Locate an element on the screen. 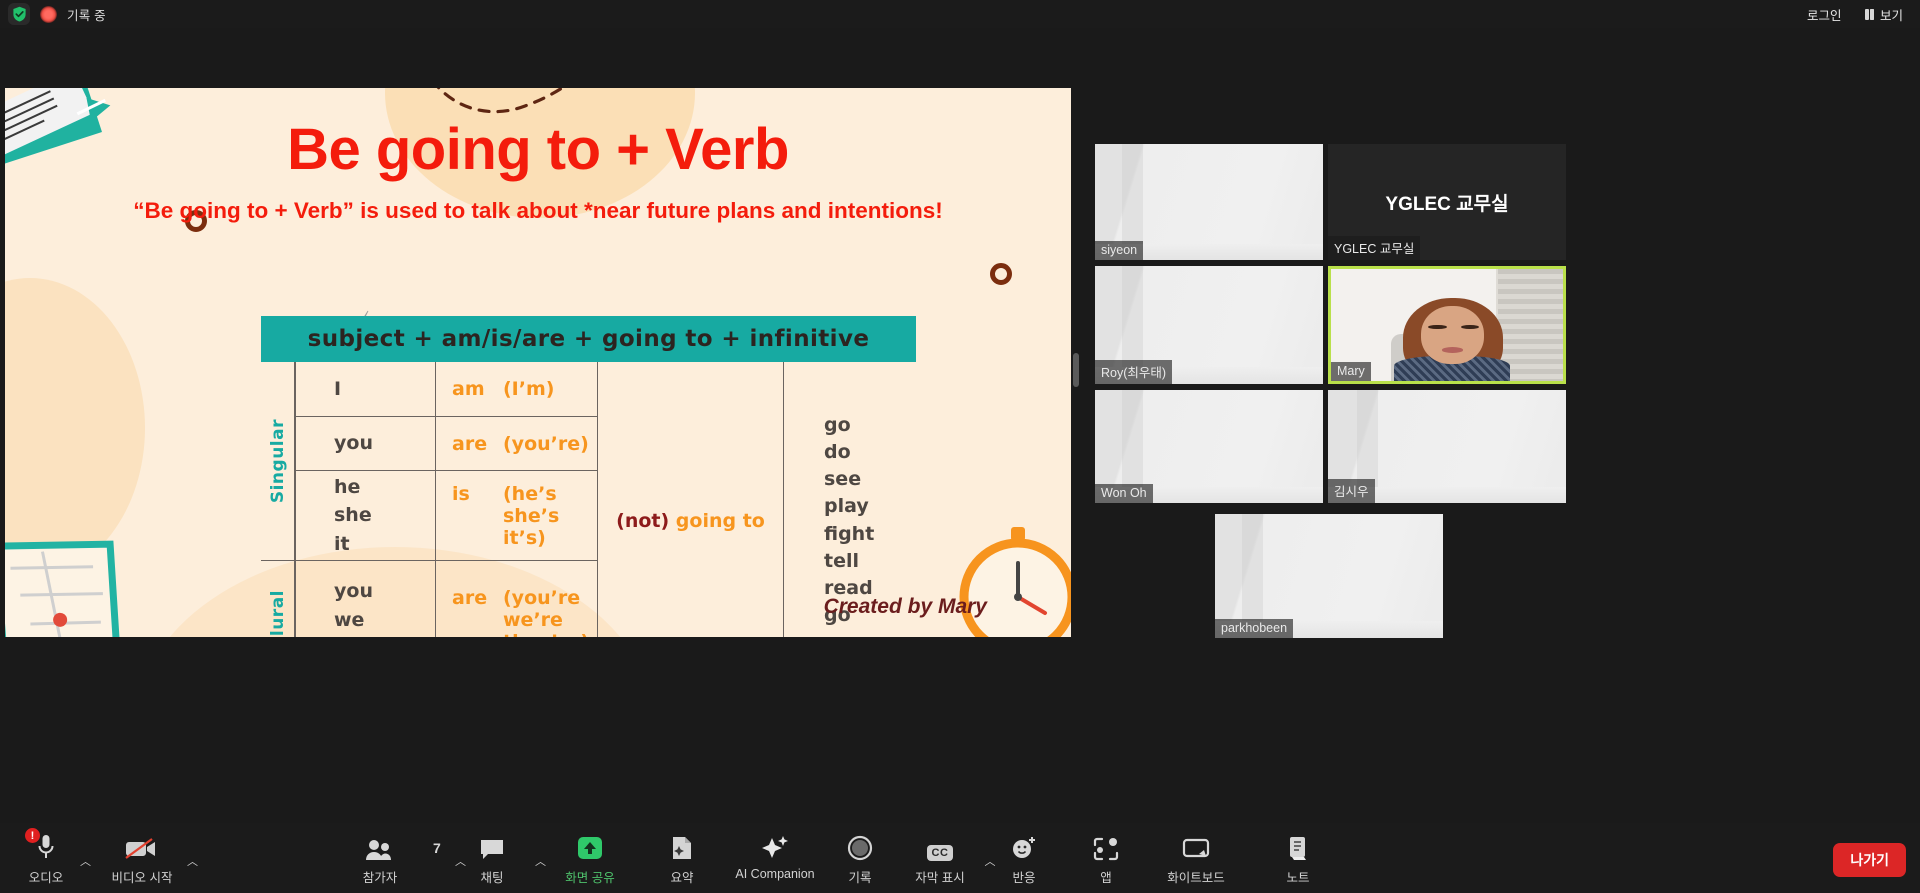 The image size is (1920, 893). toolbar-notes-button: 노트 is located at coordinates (1298, 858).